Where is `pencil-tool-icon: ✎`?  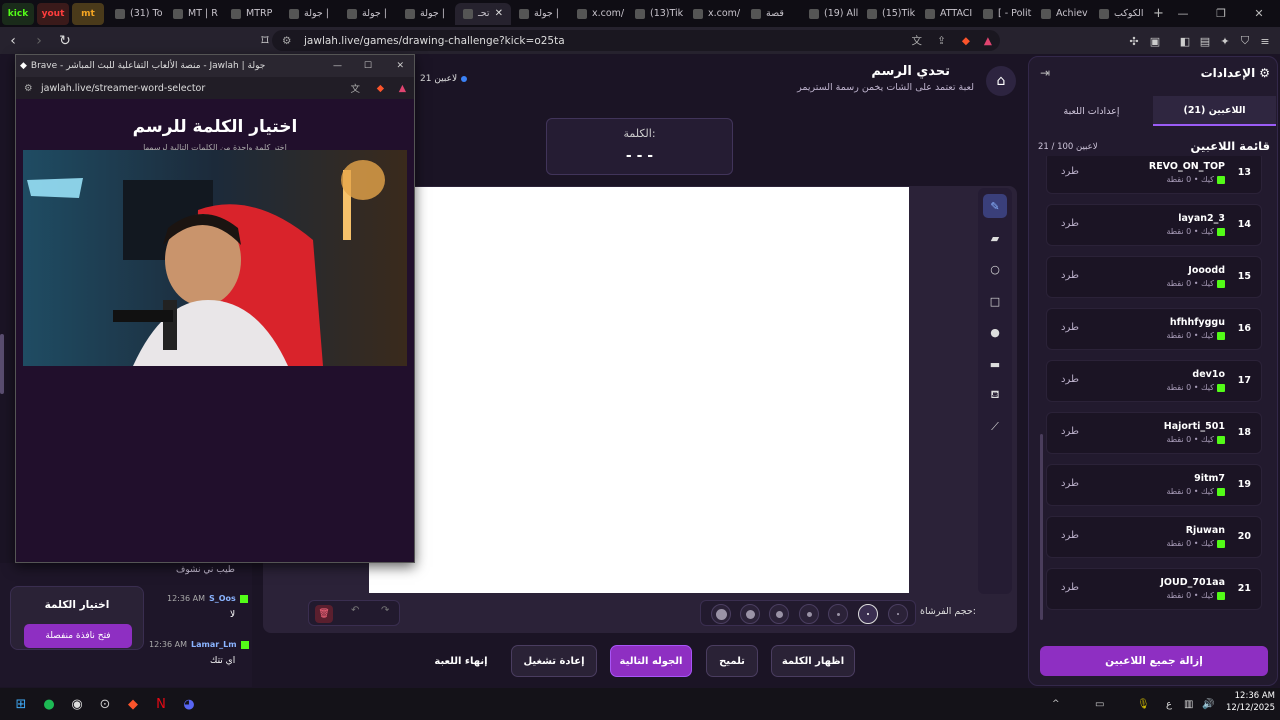 pencil-tool-icon: ✎ is located at coordinates (995, 206).